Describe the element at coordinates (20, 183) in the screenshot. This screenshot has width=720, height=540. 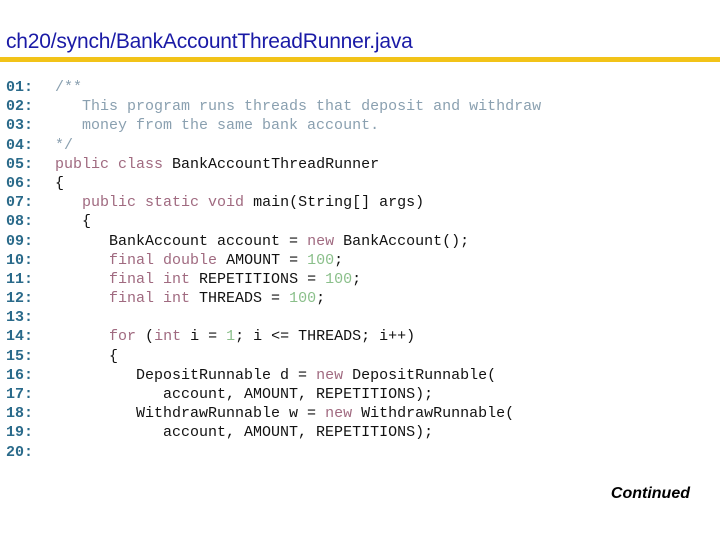
I see `line-number: 06:` at that location.